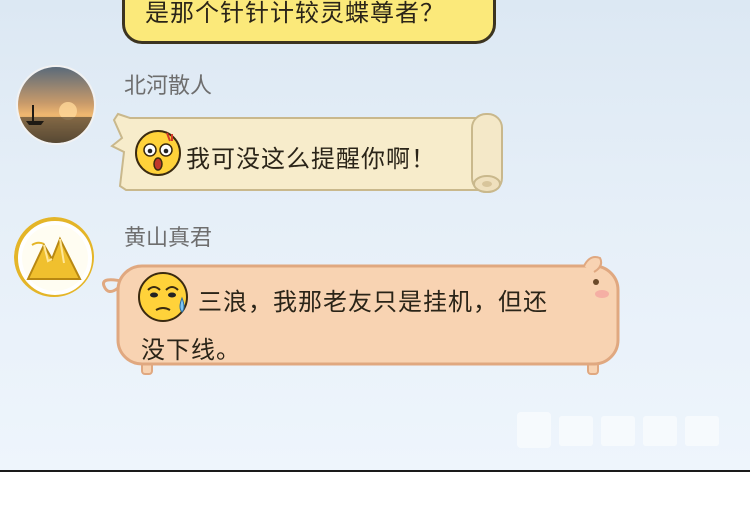  I want to click on sender-name-1: 北河散人, so click(168, 86).